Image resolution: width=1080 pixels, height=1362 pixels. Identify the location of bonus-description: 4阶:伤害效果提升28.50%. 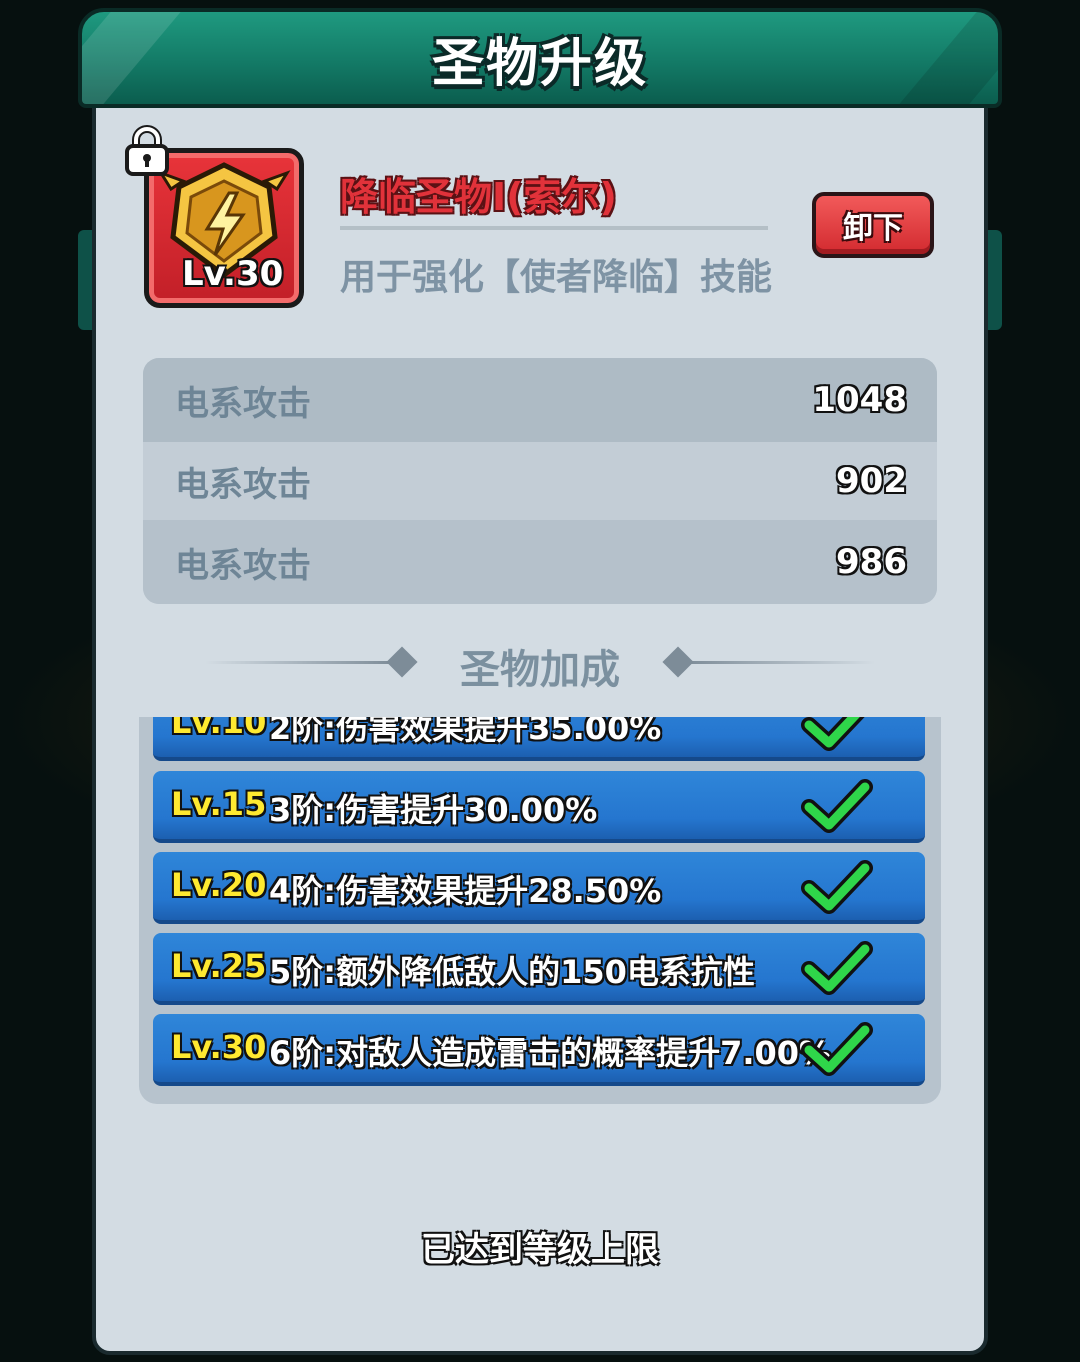
(465, 891).